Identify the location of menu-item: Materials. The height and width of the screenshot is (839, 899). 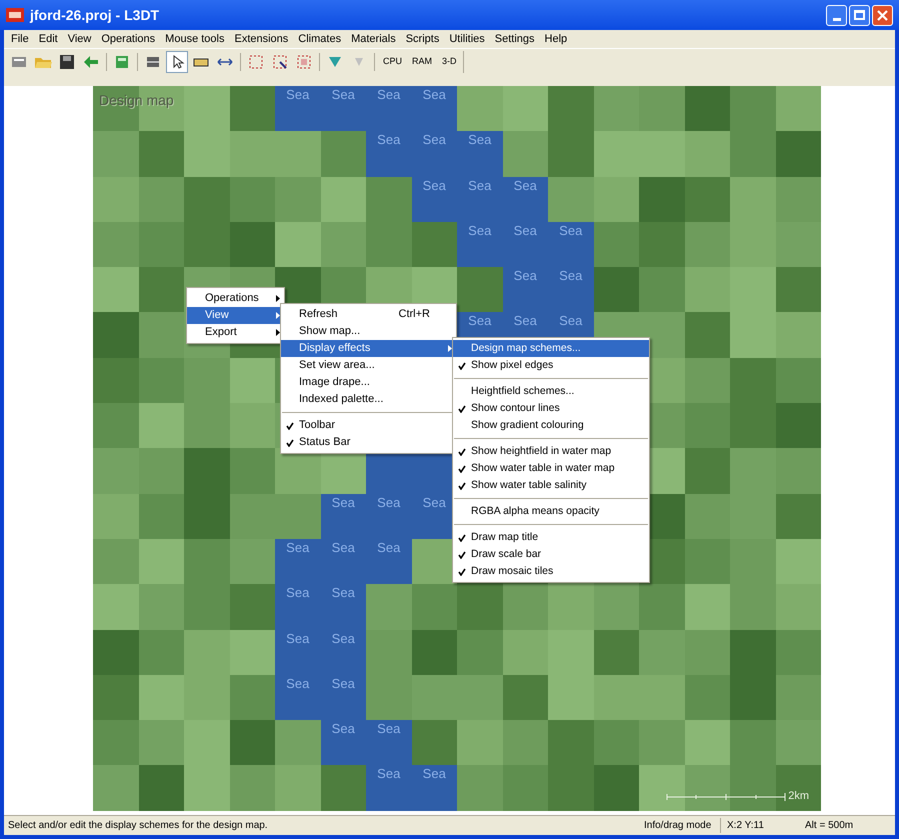
(373, 39).